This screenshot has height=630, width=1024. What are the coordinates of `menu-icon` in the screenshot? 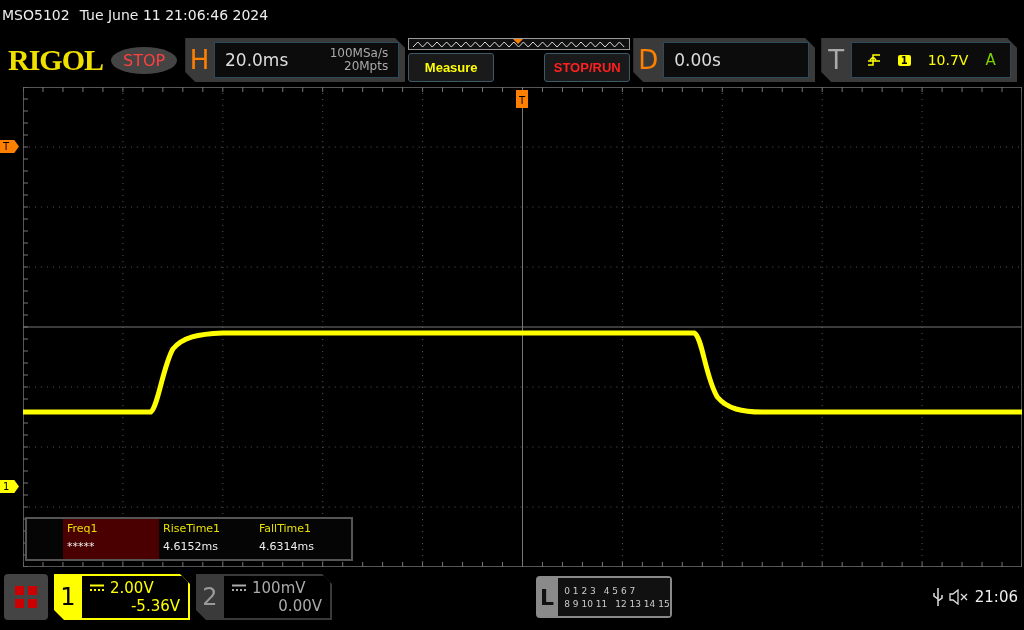 It's located at (26, 597).